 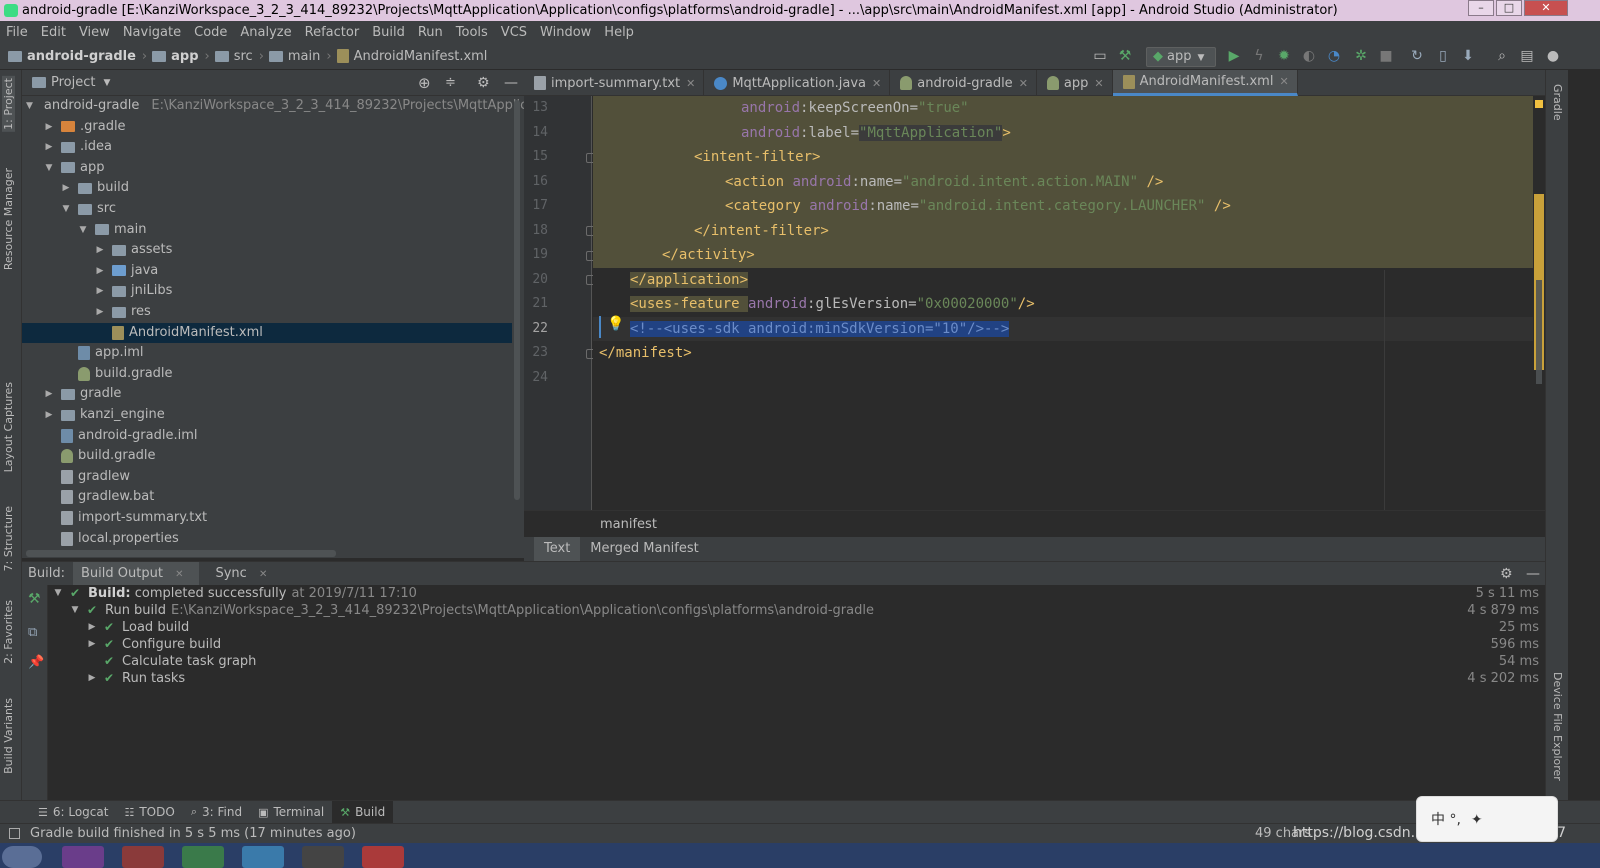 I want to click on breadcrumb-src: src, so click(x=233, y=56).